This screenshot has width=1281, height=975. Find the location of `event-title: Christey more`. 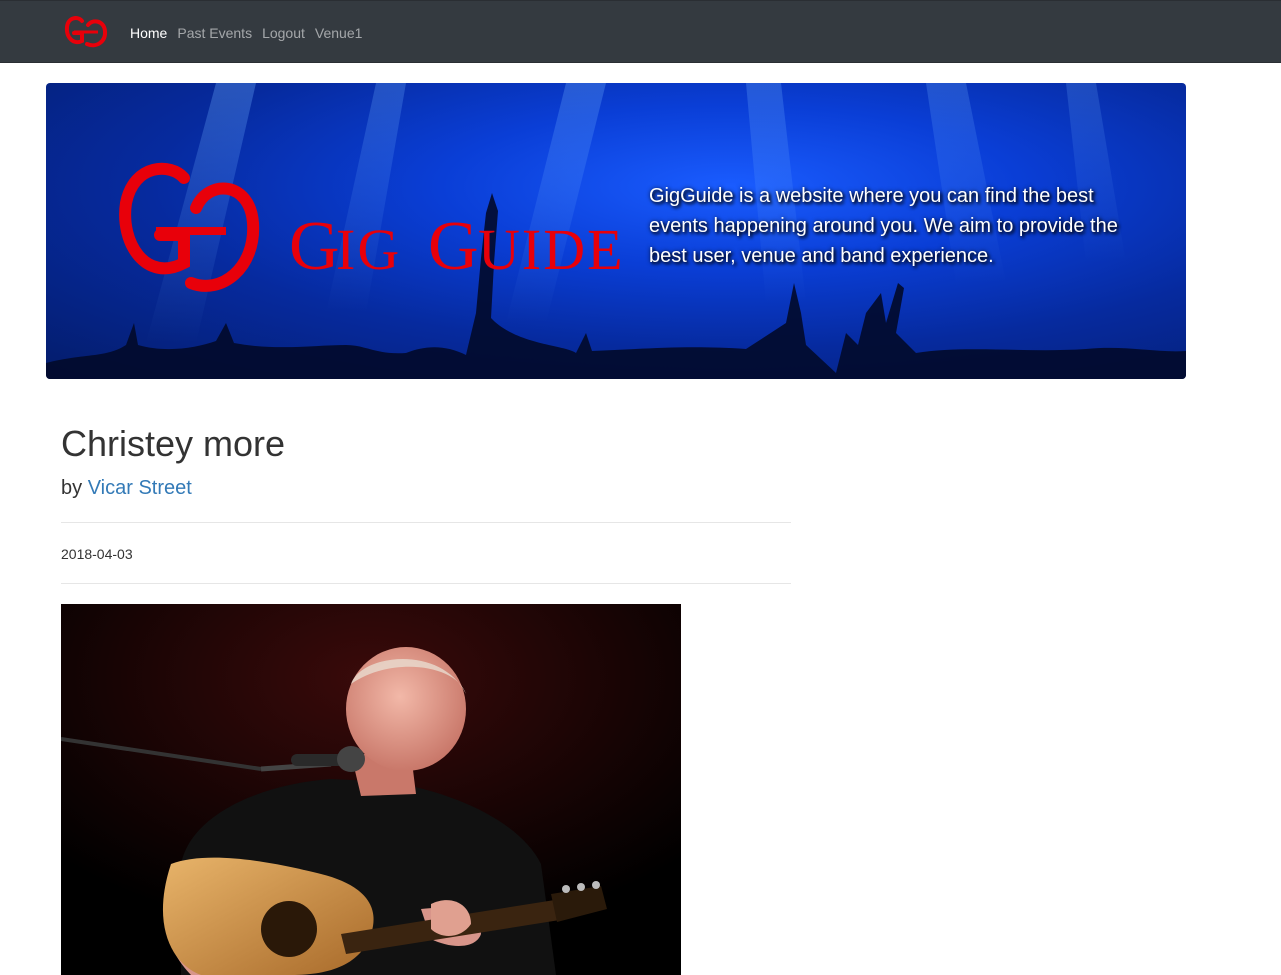

event-title: Christey more is located at coordinates (173, 443).